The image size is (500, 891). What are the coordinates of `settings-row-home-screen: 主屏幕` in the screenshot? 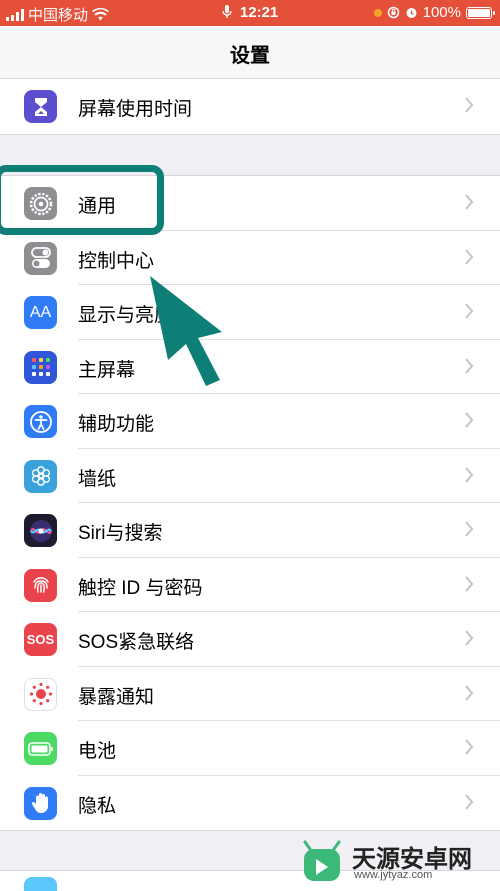 It's located at (250, 367).